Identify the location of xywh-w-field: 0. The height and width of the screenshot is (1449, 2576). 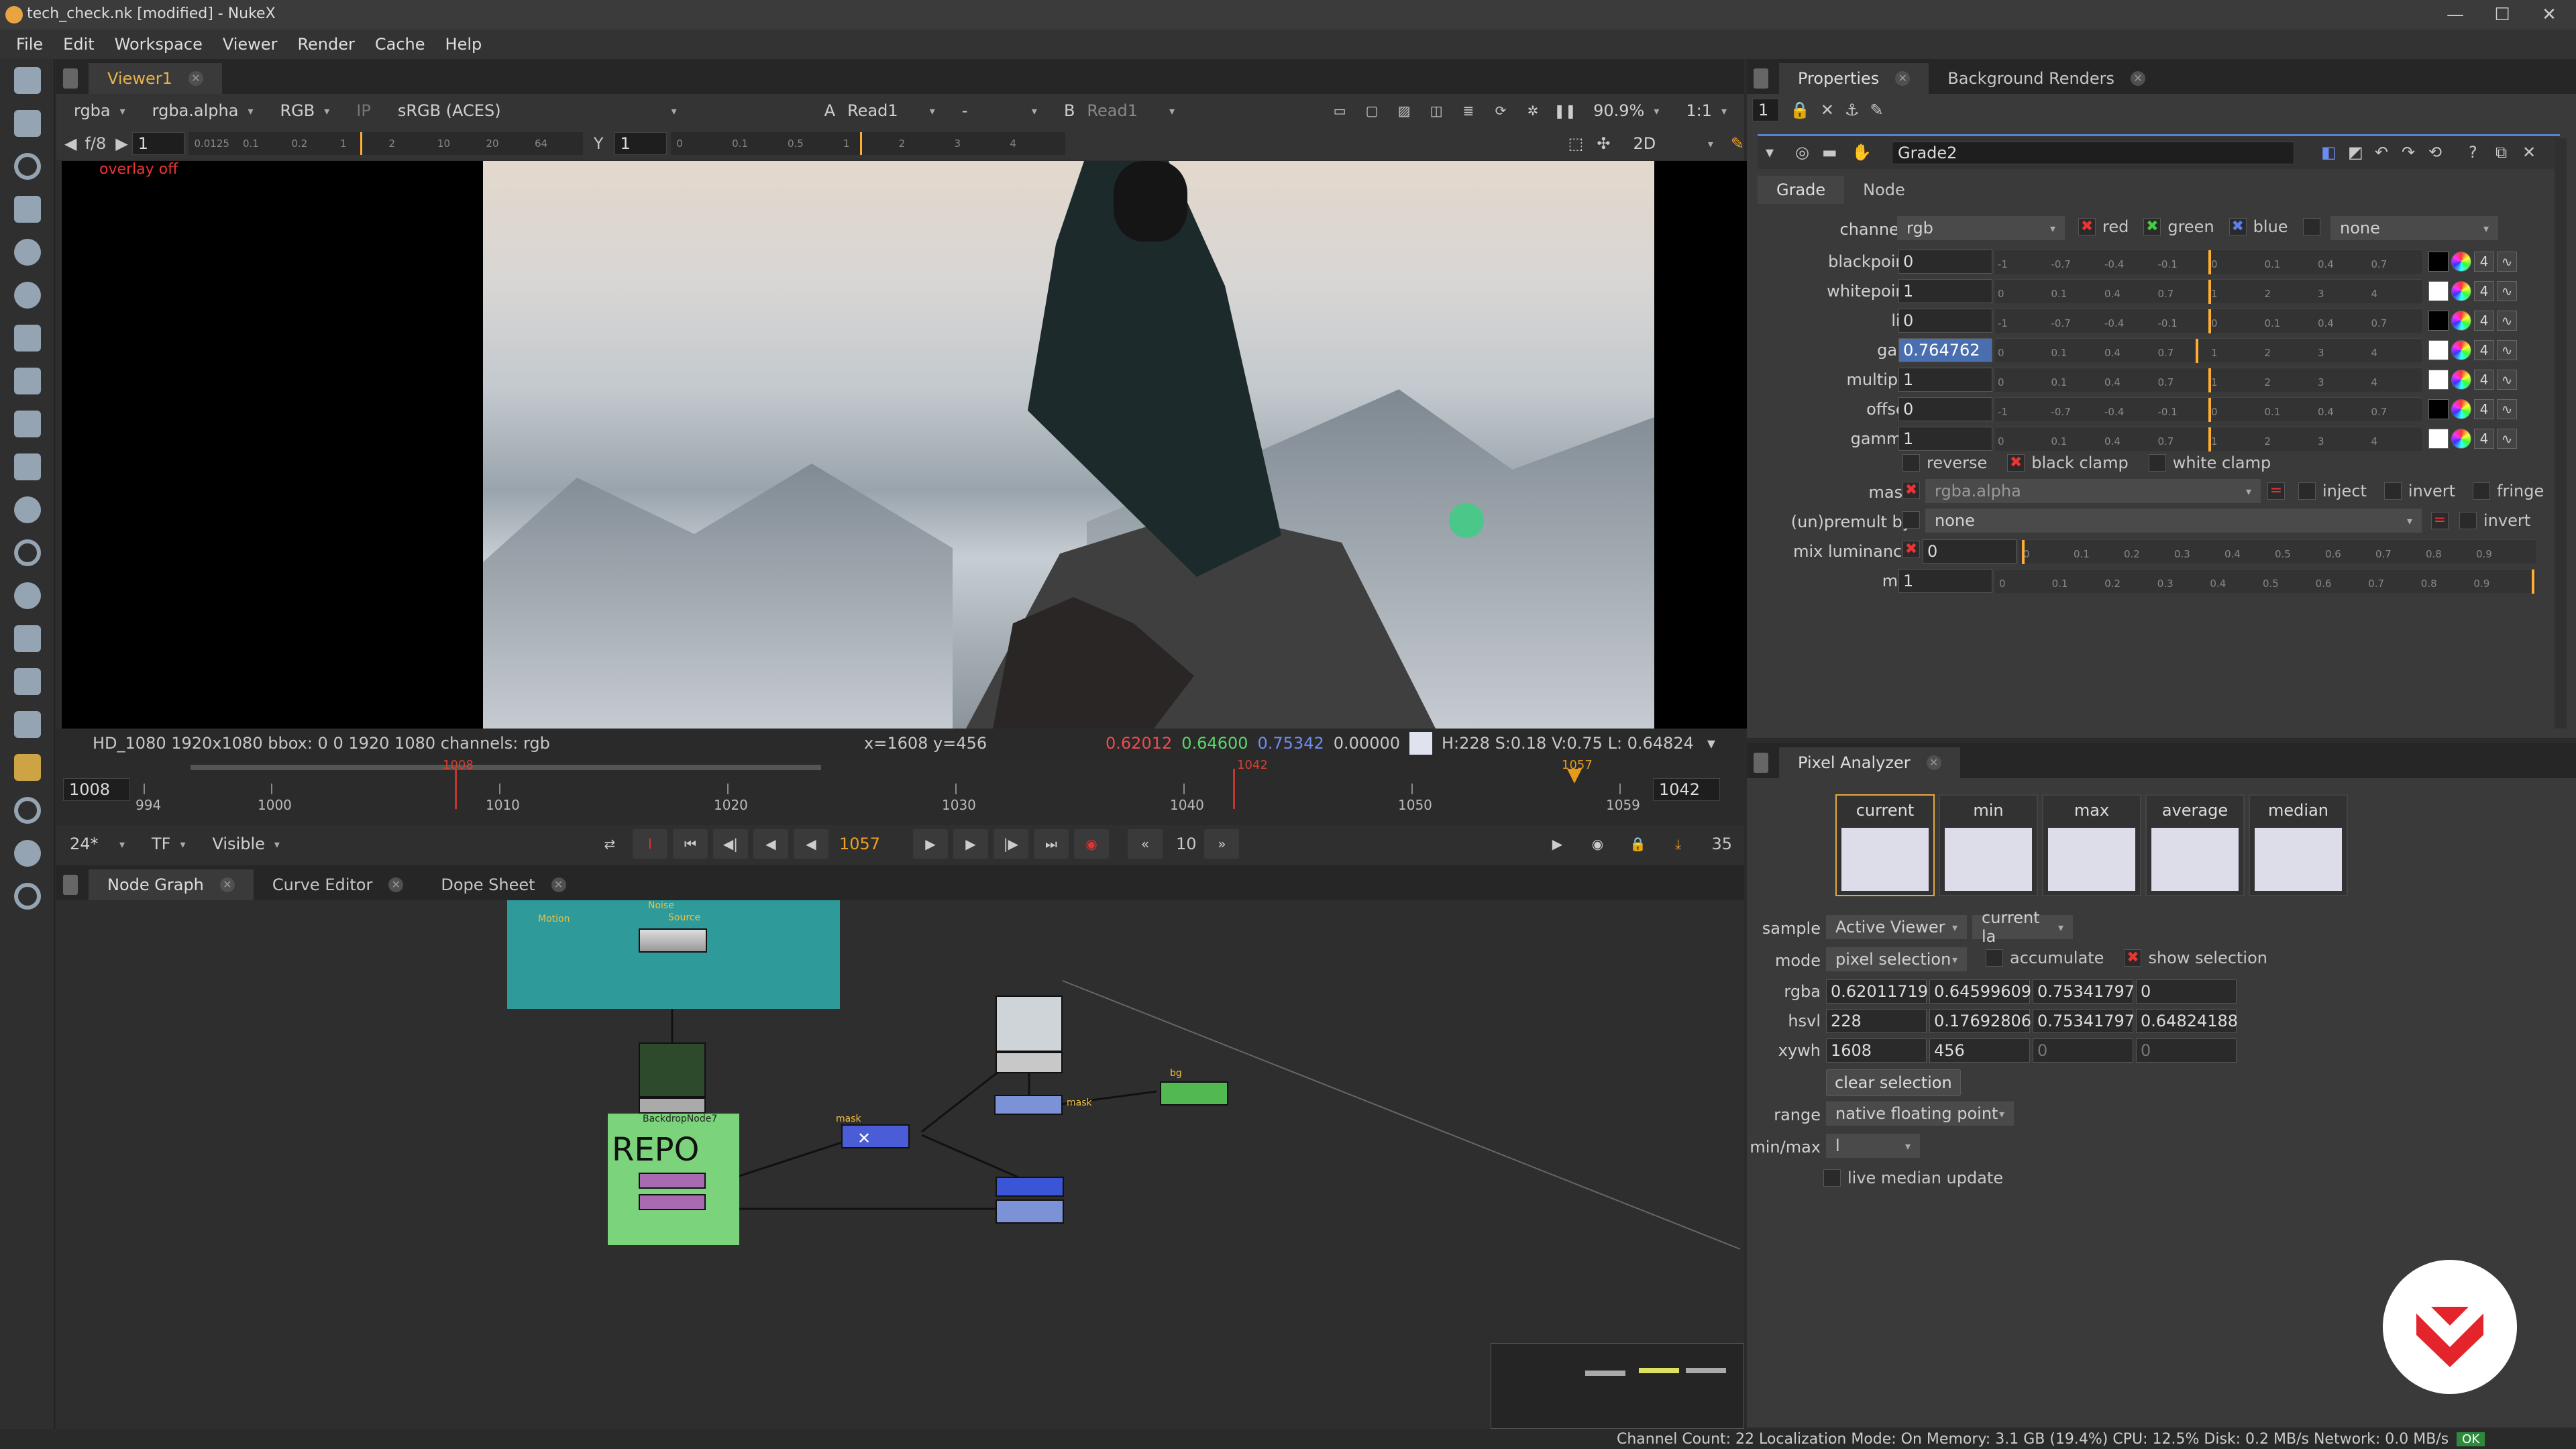
(2083, 1050).